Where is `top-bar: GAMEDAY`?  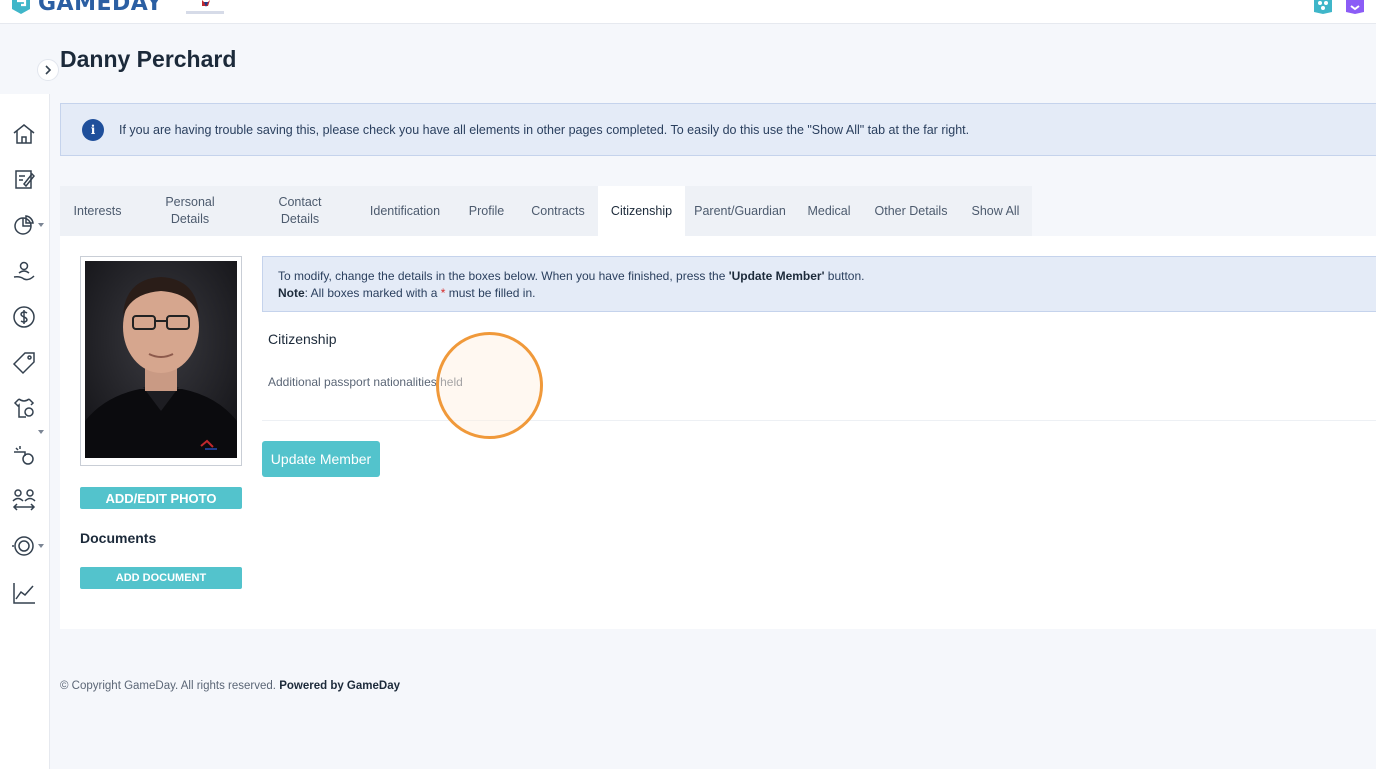 top-bar: GAMEDAY is located at coordinates (688, 12).